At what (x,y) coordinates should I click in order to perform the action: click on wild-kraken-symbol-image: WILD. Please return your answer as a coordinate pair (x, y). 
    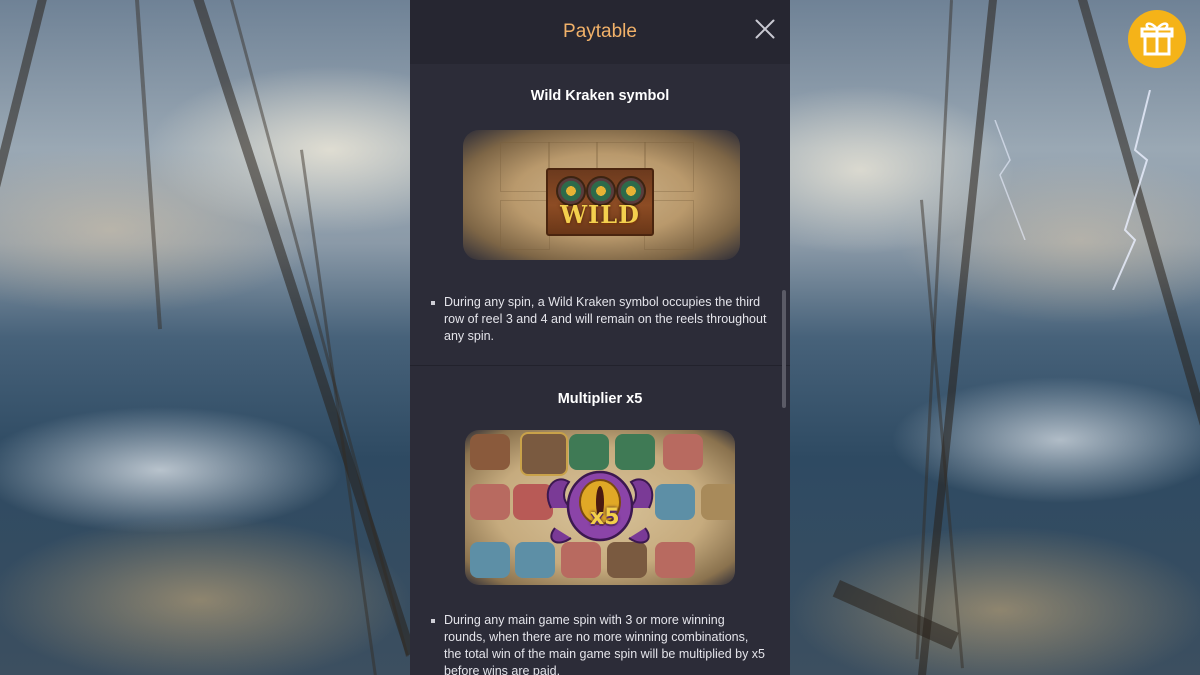
    Looking at the image, I should click on (601, 195).